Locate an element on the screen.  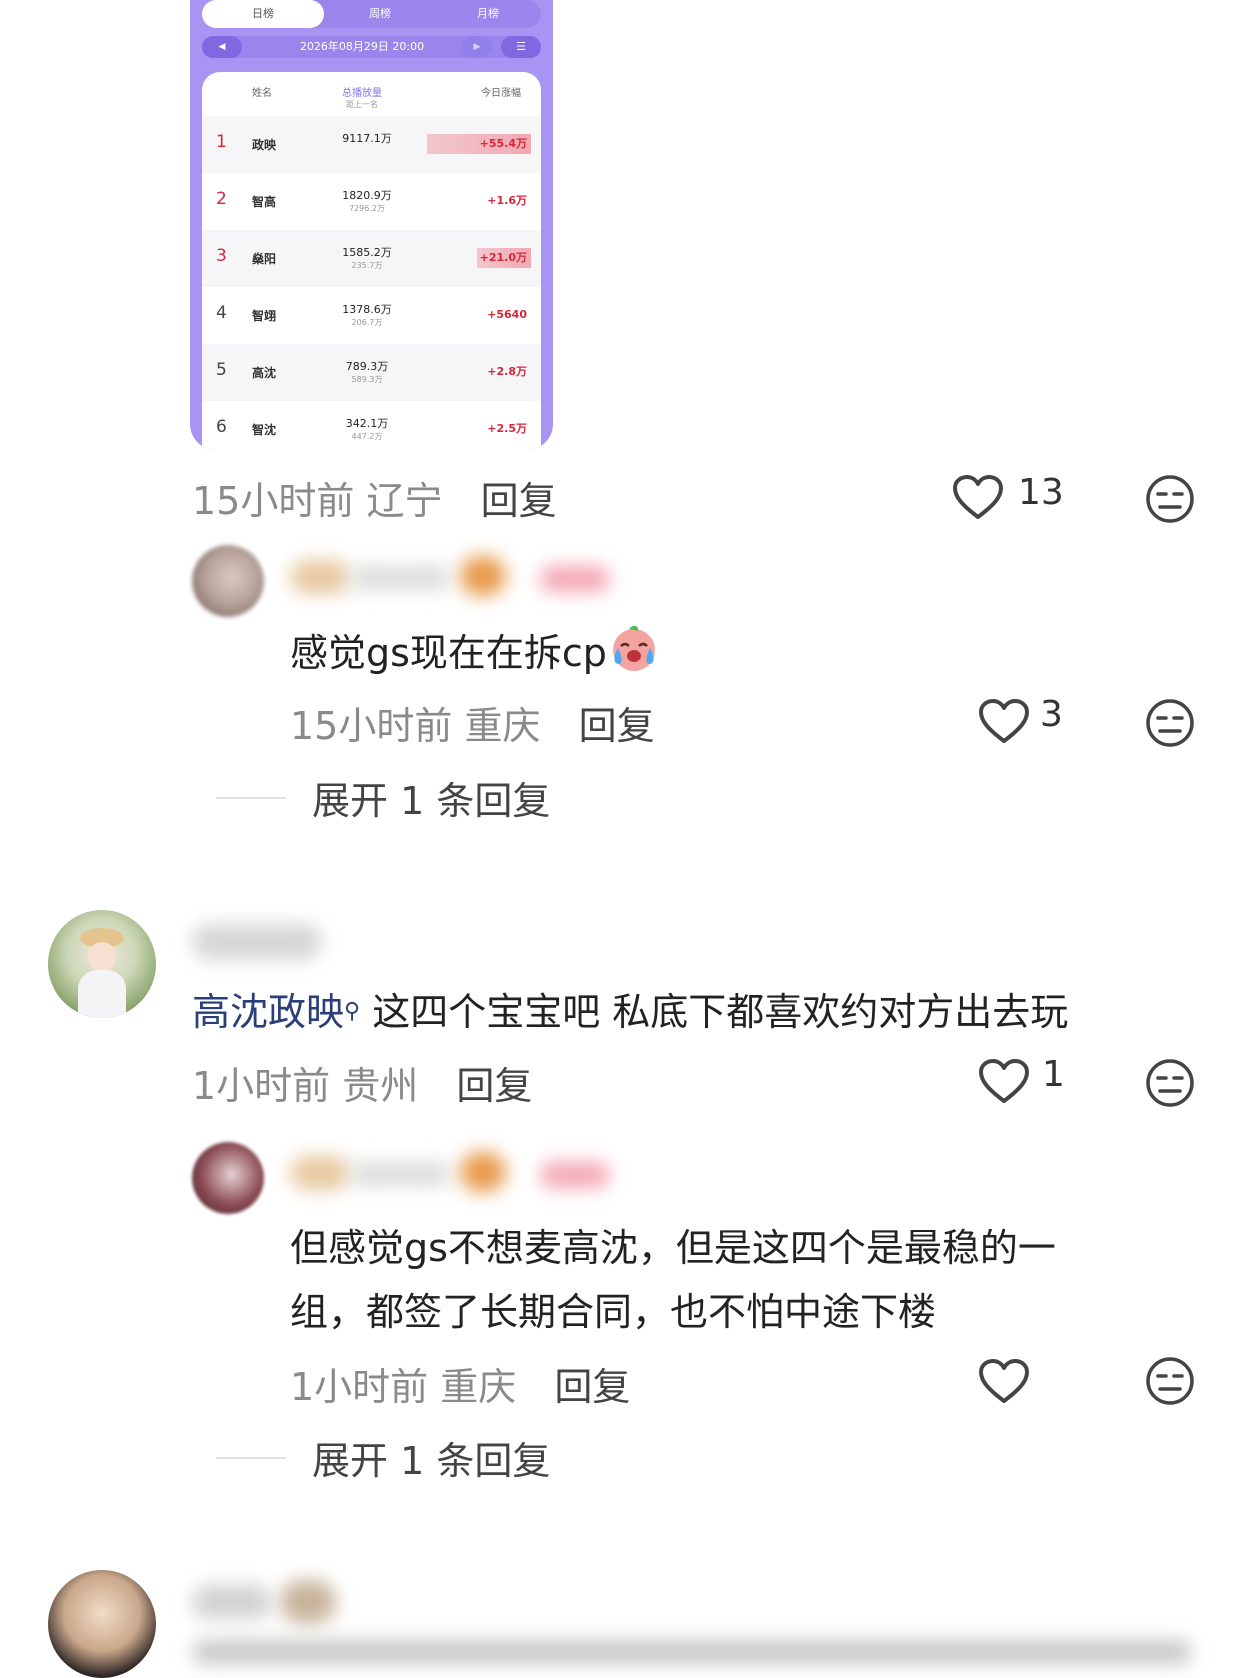
rank-header: 姓名 总播放量 距上一名 今日涨幅 is located at coordinates (371, 94).